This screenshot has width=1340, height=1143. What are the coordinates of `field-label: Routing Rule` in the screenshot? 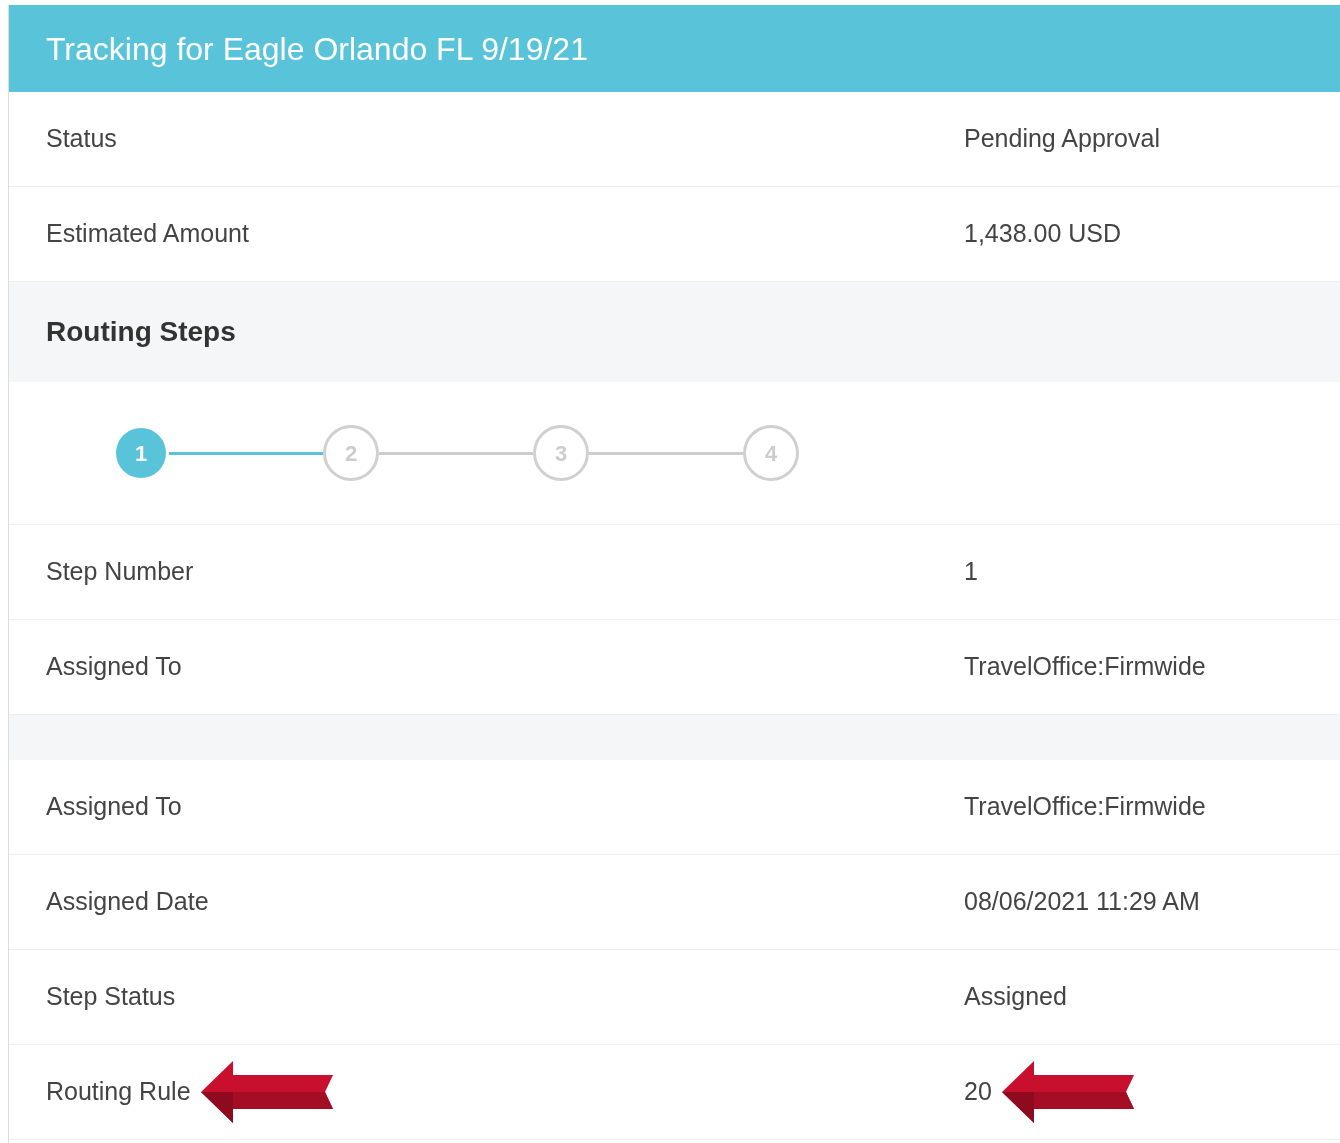 It's located at (118, 1092).